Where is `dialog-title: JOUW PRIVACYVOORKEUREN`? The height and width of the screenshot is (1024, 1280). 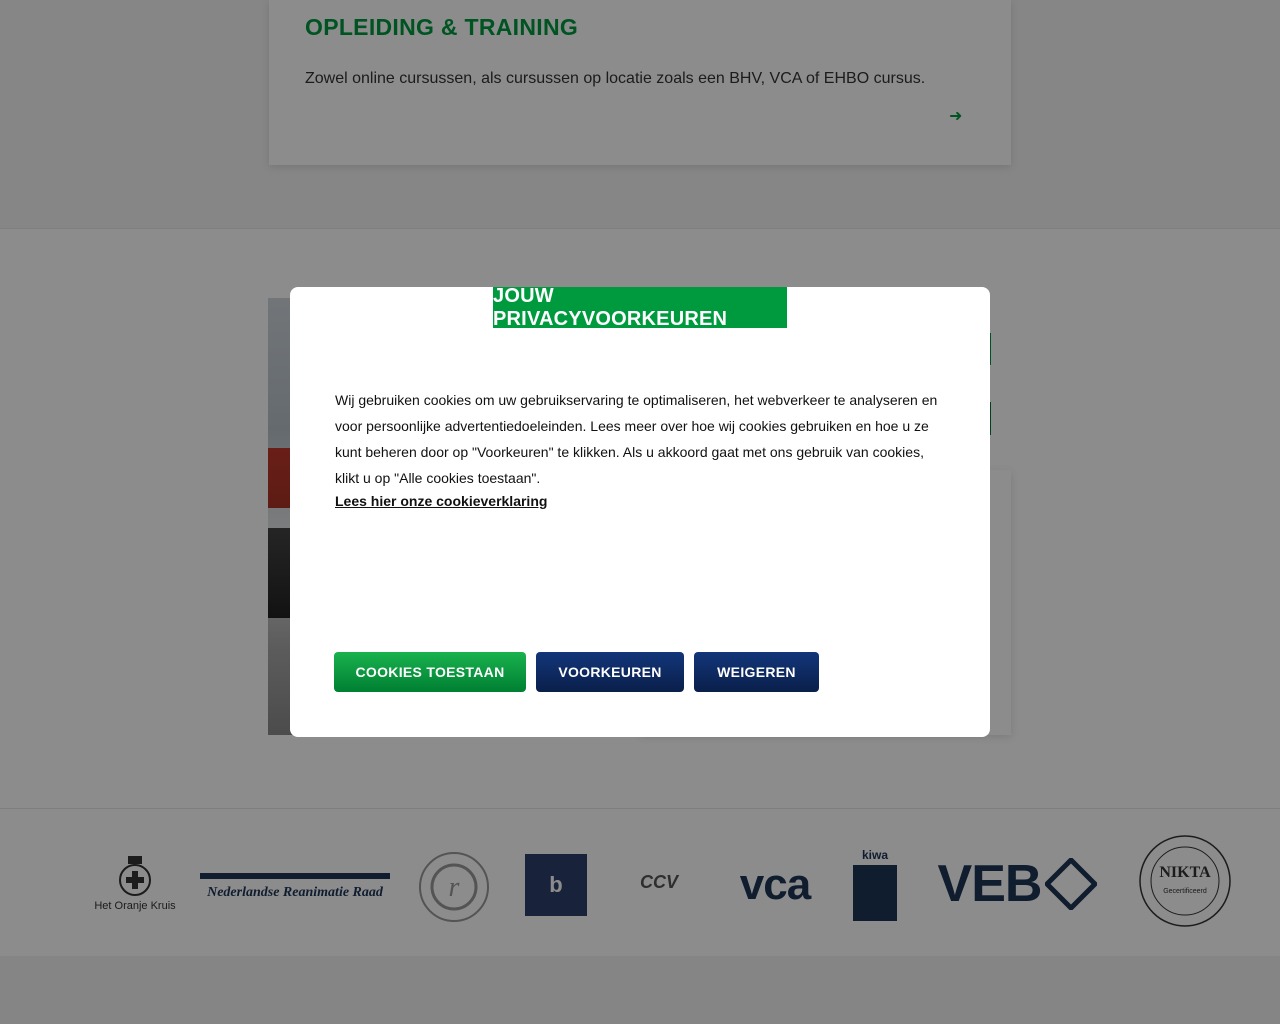 dialog-title: JOUW PRIVACYVOORKEUREN is located at coordinates (640, 307).